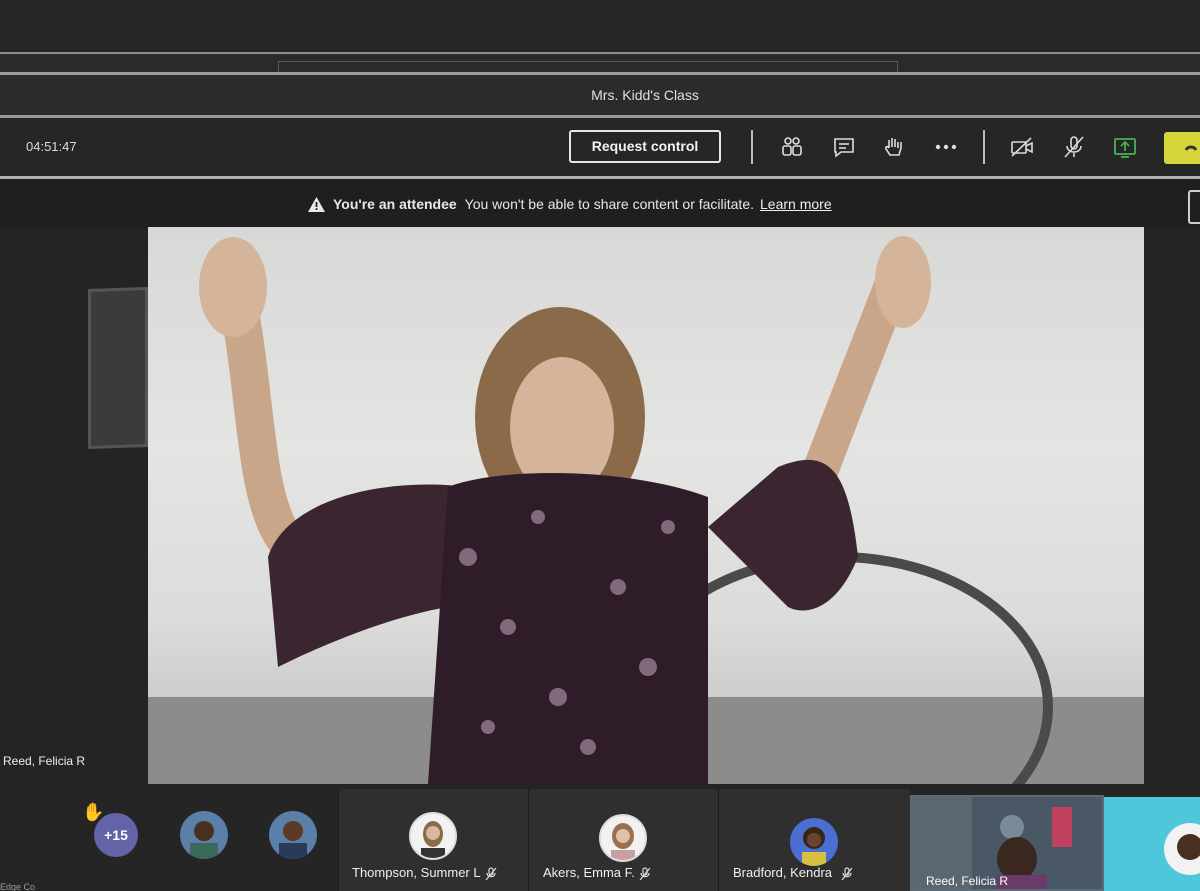 This screenshot has width=1200, height=891. I want to click on meeting-controls: 04:51:47 Request control, so click(600, 147).